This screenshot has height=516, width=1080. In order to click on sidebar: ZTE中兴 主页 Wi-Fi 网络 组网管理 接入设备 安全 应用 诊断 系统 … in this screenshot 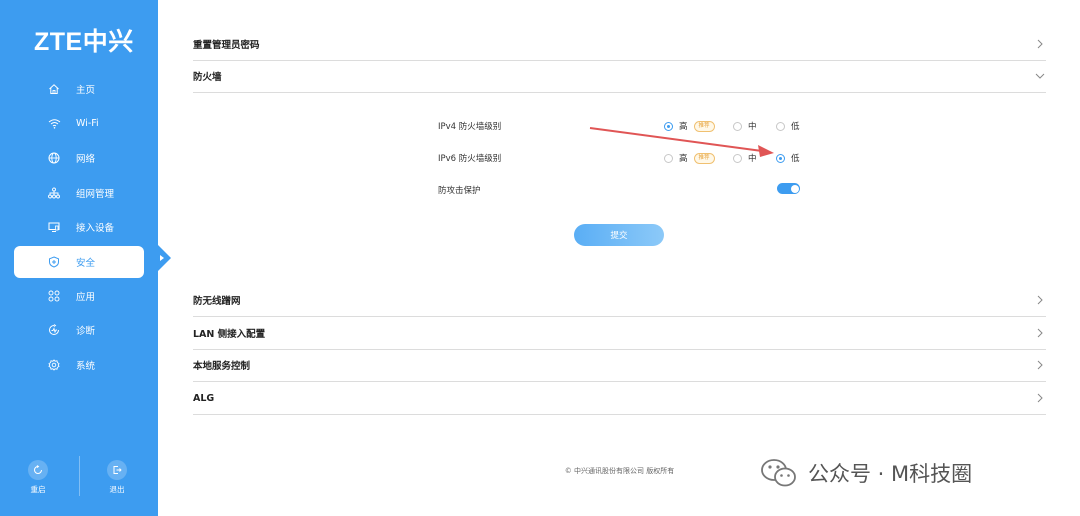, I will do `click(79, 258)`.